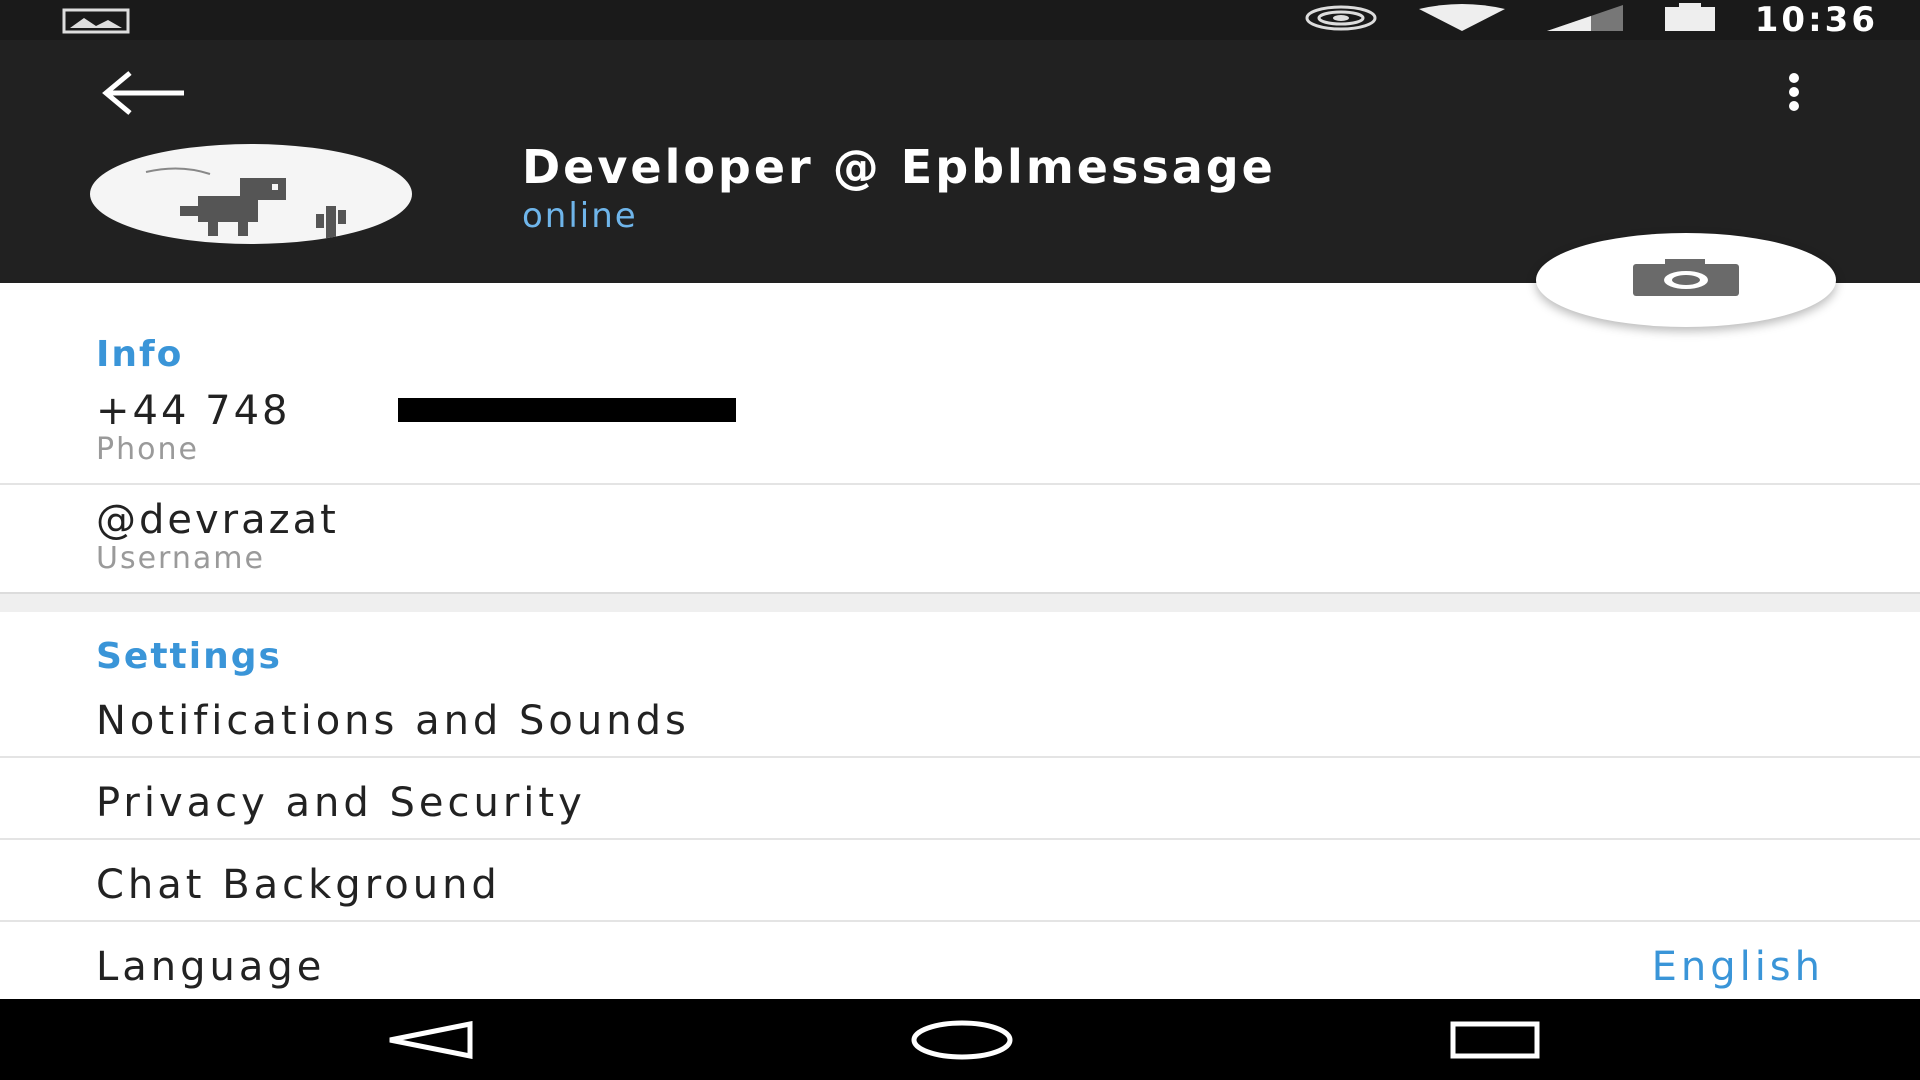 The height and width of the screenshot is (1080, 1920). I want to click on nav-home-button, so click(962, 1042).